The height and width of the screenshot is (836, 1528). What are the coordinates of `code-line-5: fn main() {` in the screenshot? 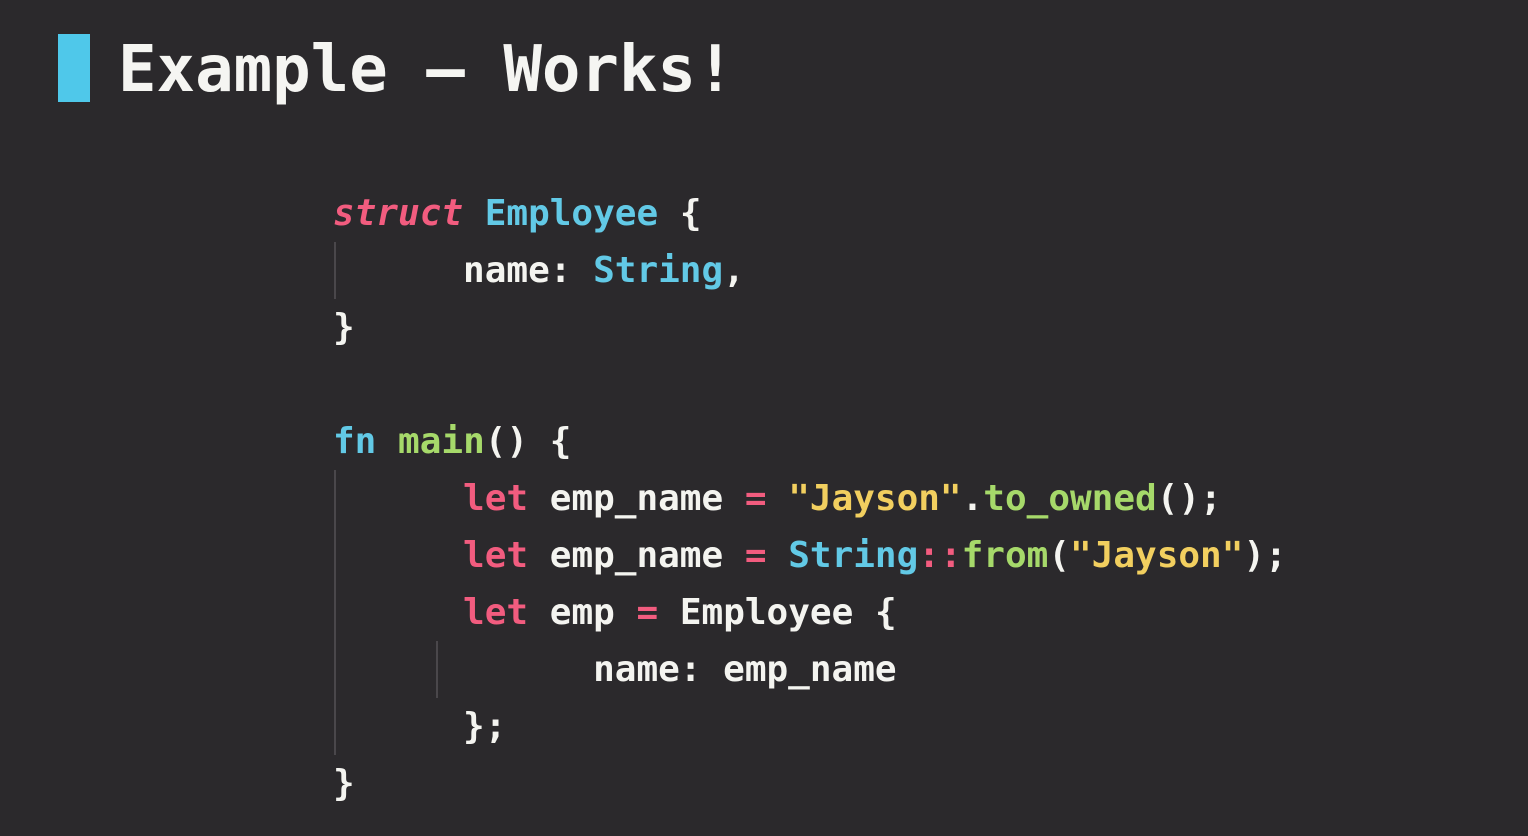 It's located at (810, 441).